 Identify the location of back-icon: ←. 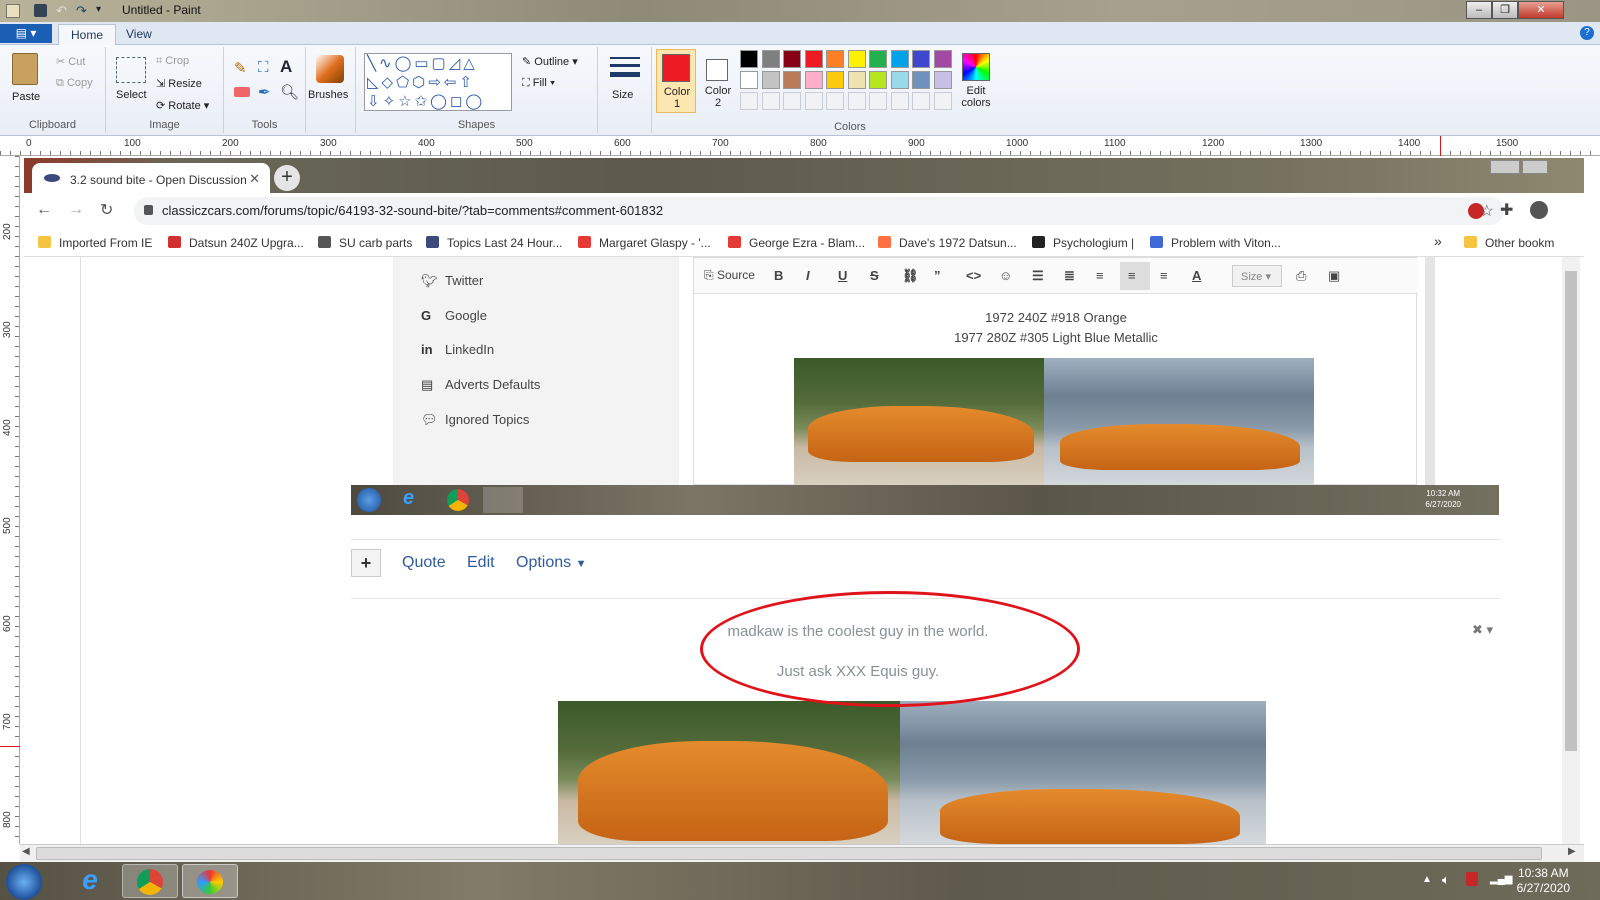
(44, 210).